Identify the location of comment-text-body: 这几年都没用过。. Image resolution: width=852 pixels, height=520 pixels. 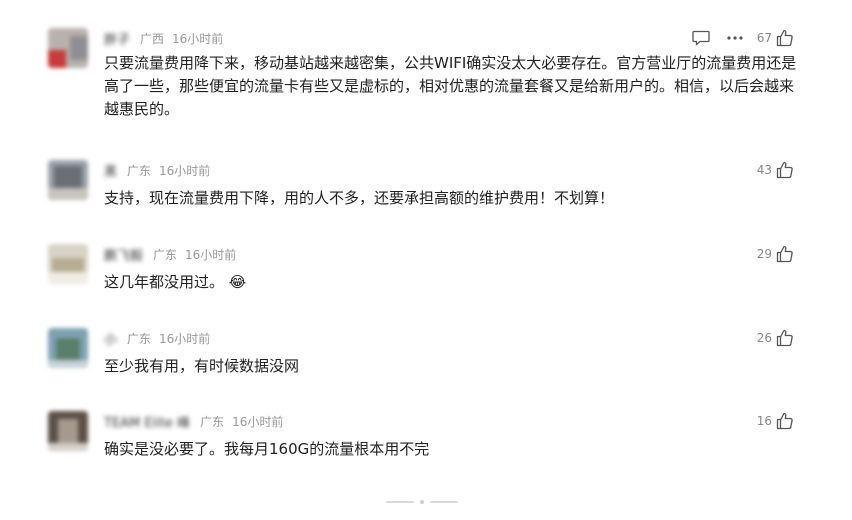
(164, 282).